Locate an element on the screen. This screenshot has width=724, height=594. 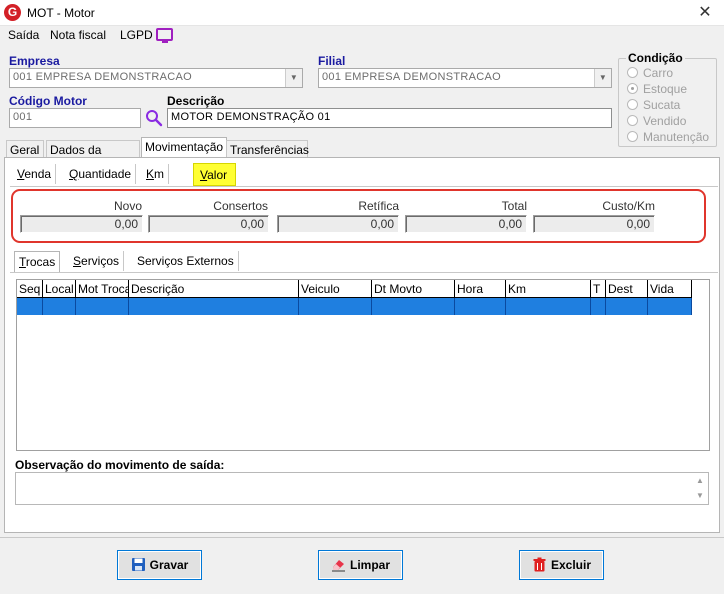
col-seq: Seq is located at coordinates (30, 289).